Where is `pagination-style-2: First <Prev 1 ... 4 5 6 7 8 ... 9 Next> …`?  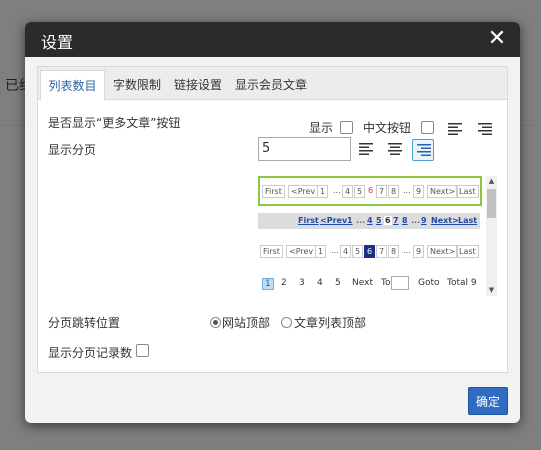 pagination-style-2: First <Prev 1 ... 4 5 6 7 8 ... 9 Next> … is located at coordinates (369, 221).